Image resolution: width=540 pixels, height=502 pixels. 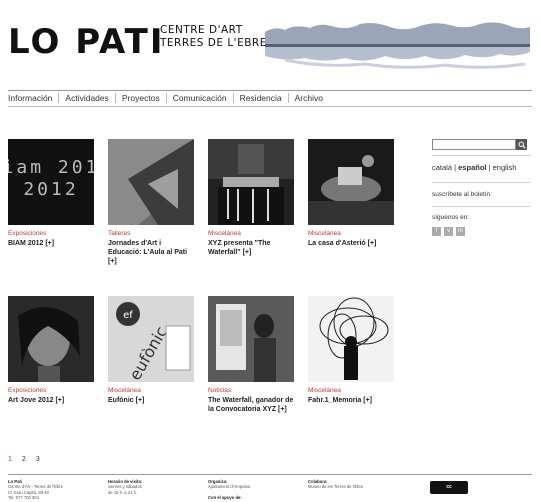 I want to click on card-category: Noticias, so click(x=251, y=390).